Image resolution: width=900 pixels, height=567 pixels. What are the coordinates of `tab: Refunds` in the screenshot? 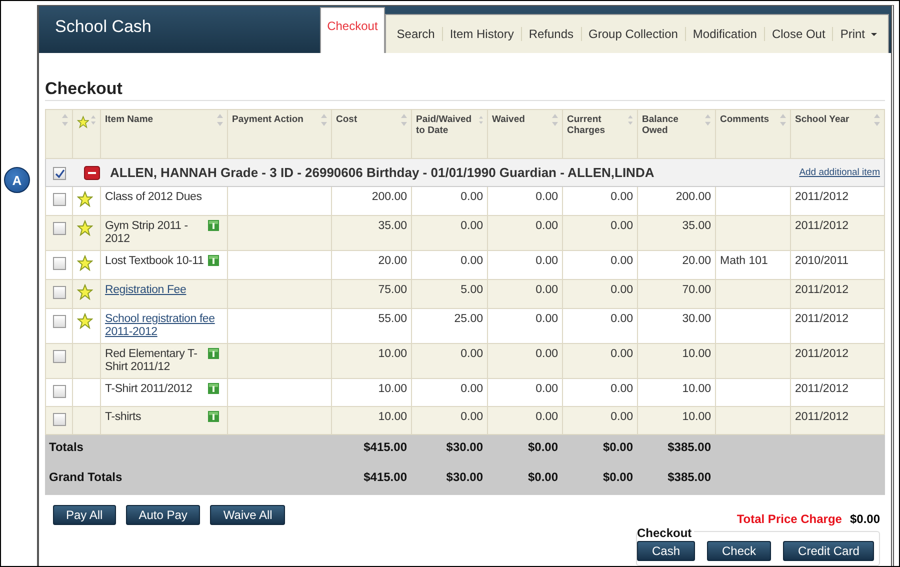 It's located at (550, 34).